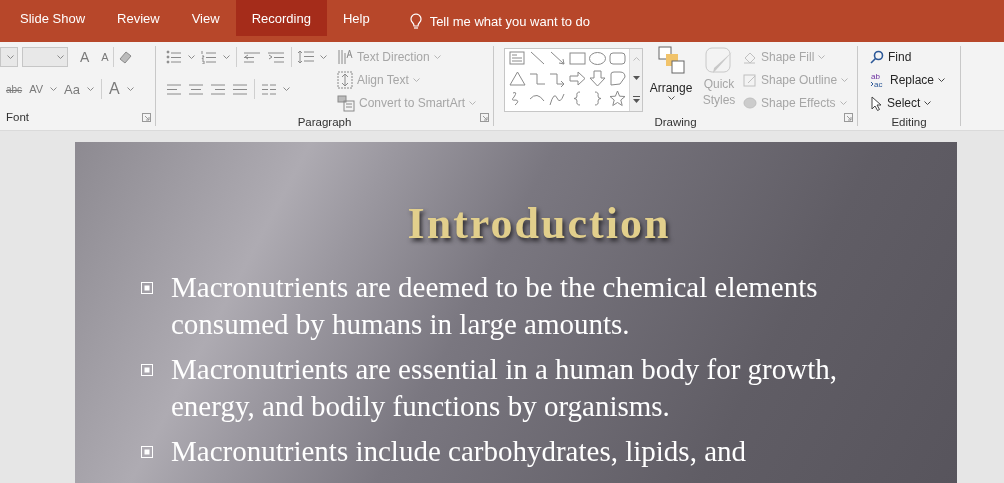 The image size is (1004, 483). What do you see at coordinates (671, 61) in the screenshot?
I see `arrange-icon` at bounding box center [671, 61].